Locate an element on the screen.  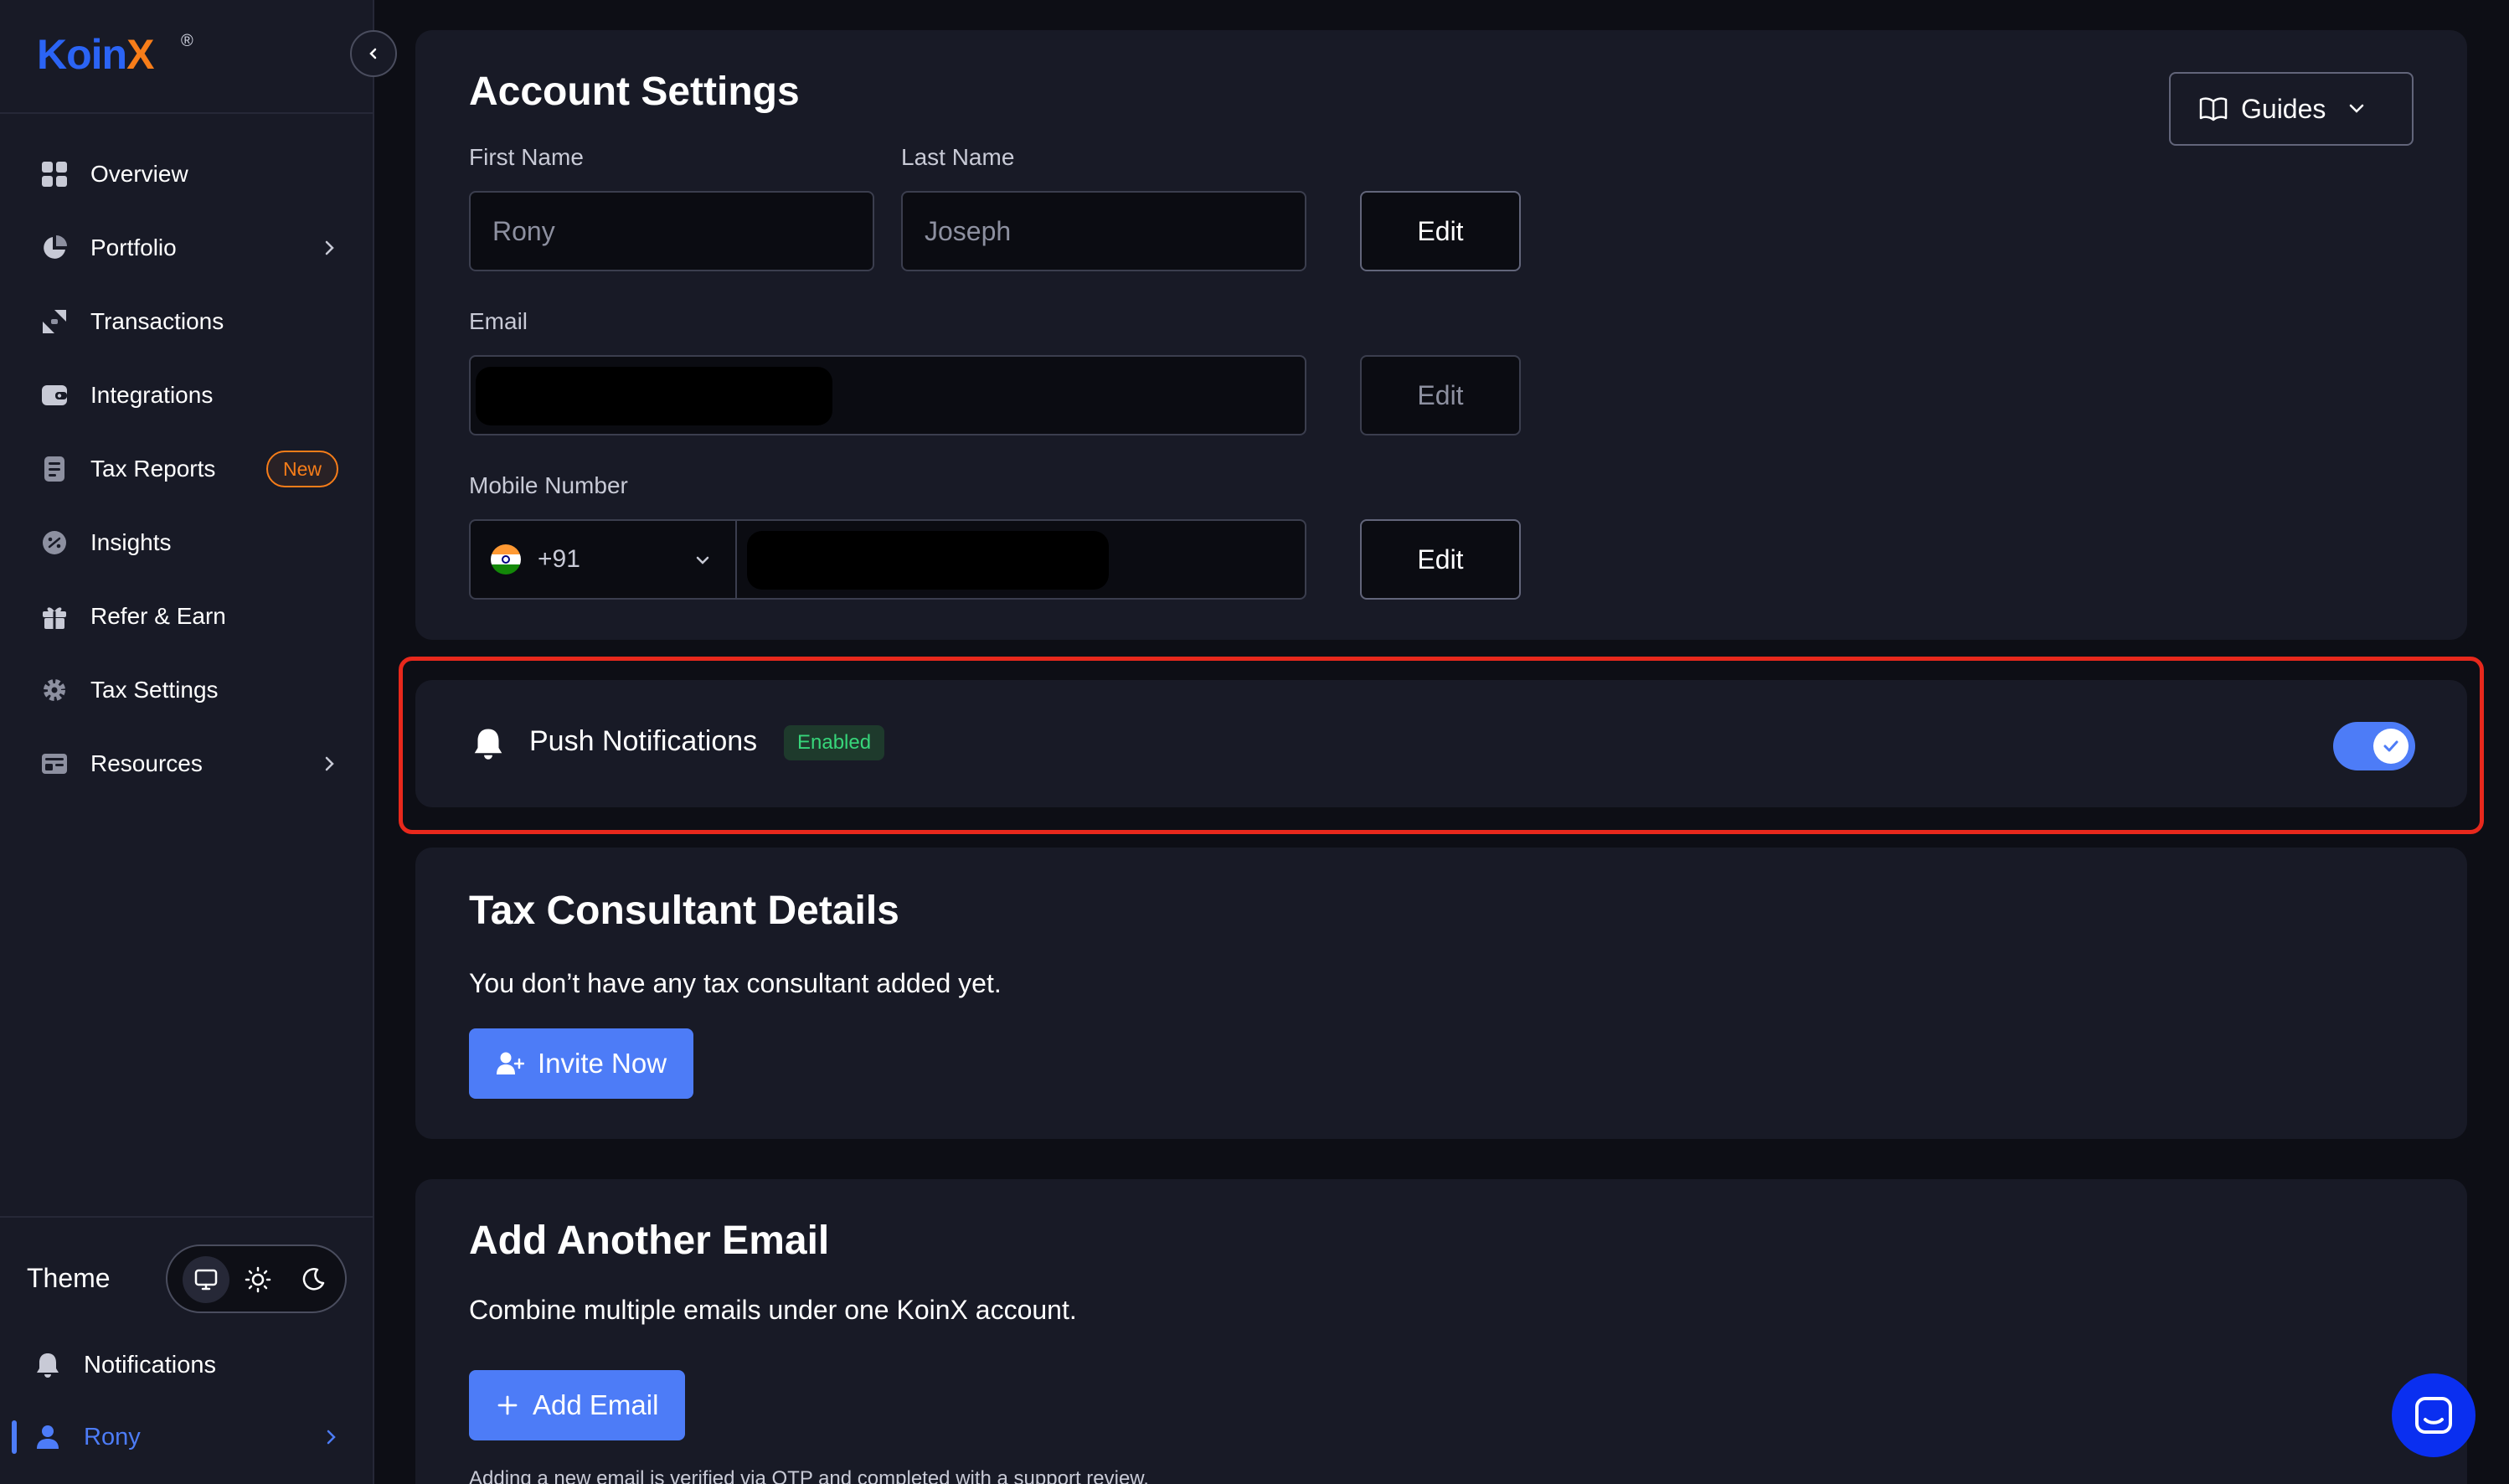
guides-dropdown: Guides is located at coordinates (2292, 109).